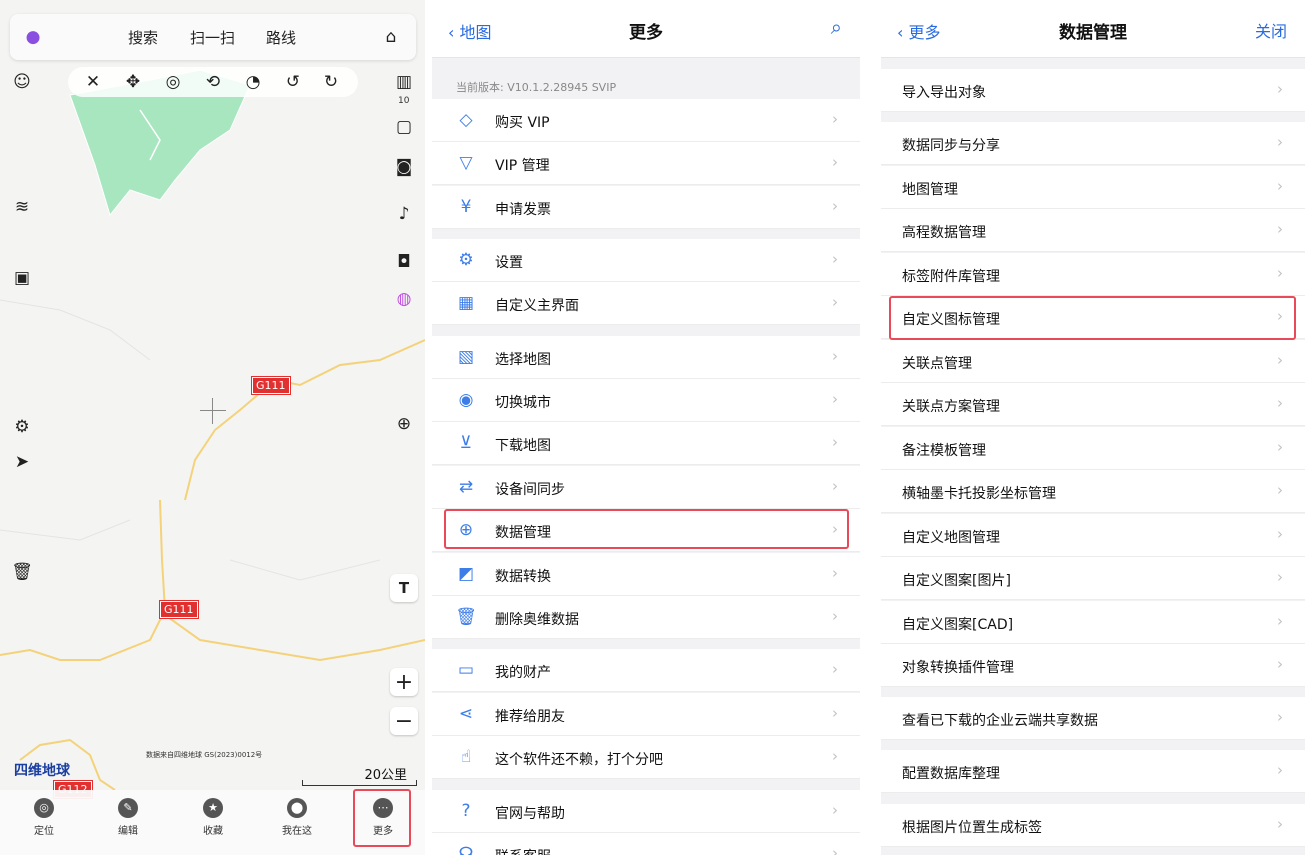 The height and width of the screenshot is (855, 1308). Describe the element at coordinates (646, 714) in the screenshot. I see `menu-item-recommend: ⋖ 推荐给朋友 ›` at that location.